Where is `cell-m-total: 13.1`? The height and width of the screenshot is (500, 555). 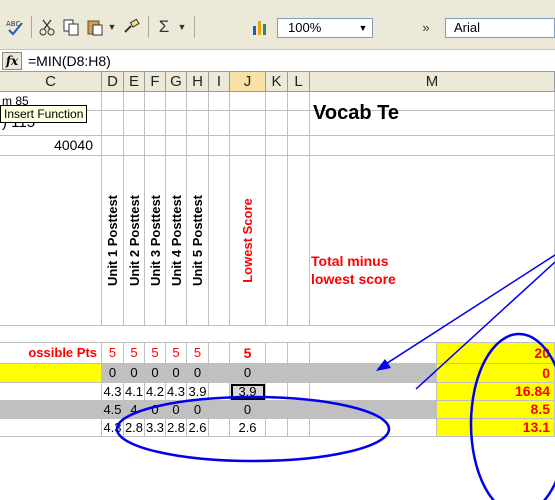
cell-m-total: 13.1 is located at coordinates (496, 428).